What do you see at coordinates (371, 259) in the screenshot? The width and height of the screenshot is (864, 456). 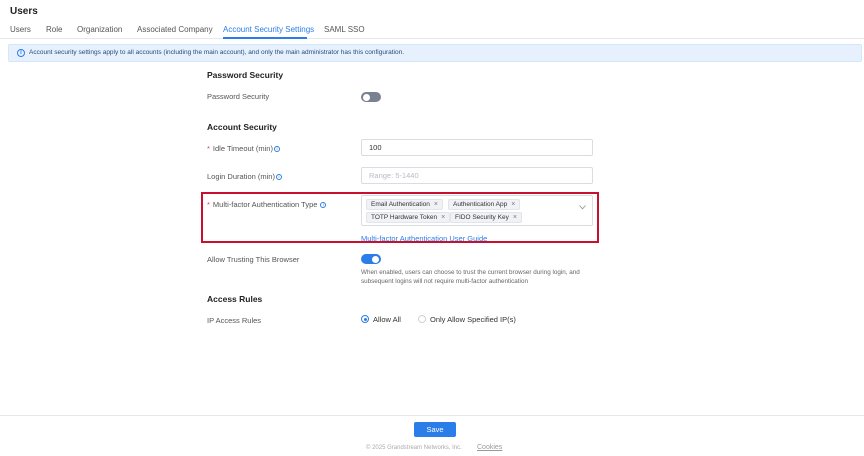 I see `allow-trusting-toggle` at bounding box center [371, 259].